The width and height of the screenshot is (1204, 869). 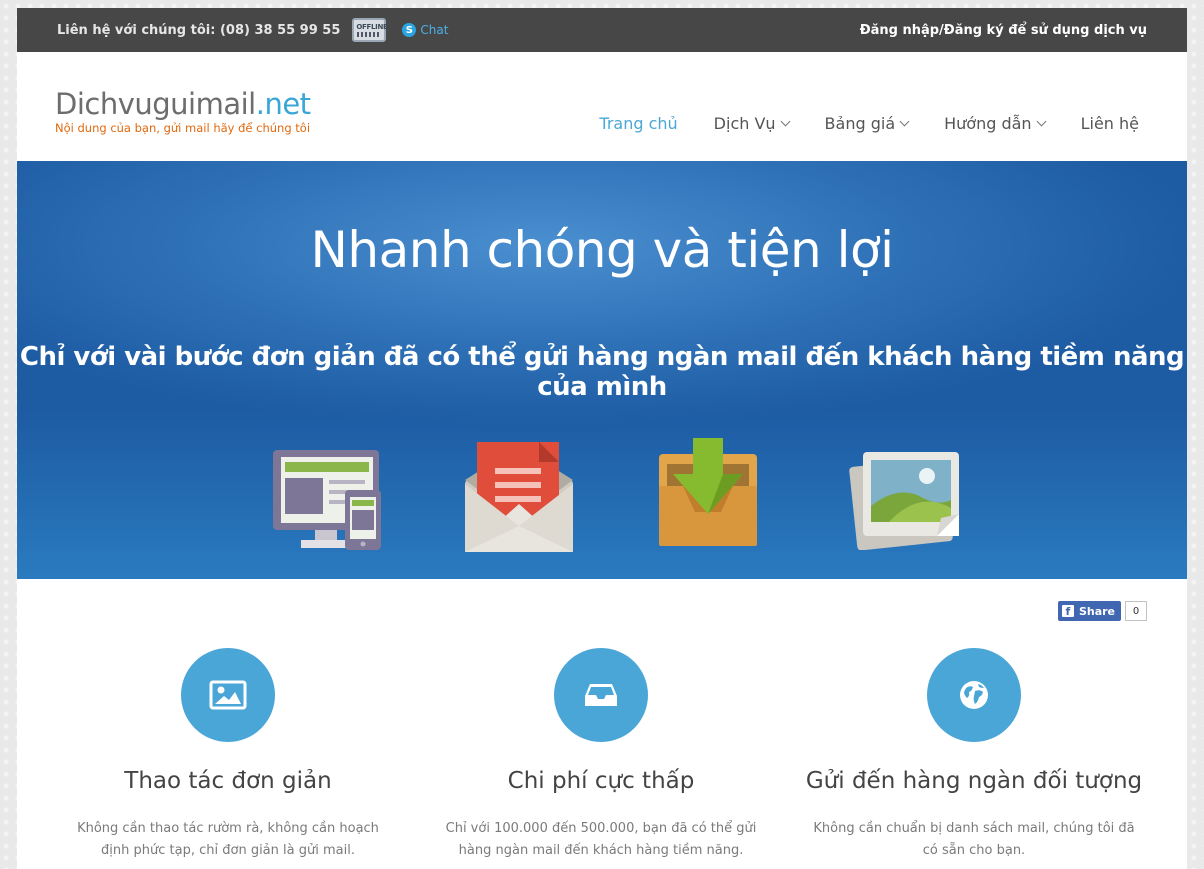 What do you see at coordinates (519, 497) in the screenshot?
I see `mail-envelope-icon` at bounding box center [519, 497].